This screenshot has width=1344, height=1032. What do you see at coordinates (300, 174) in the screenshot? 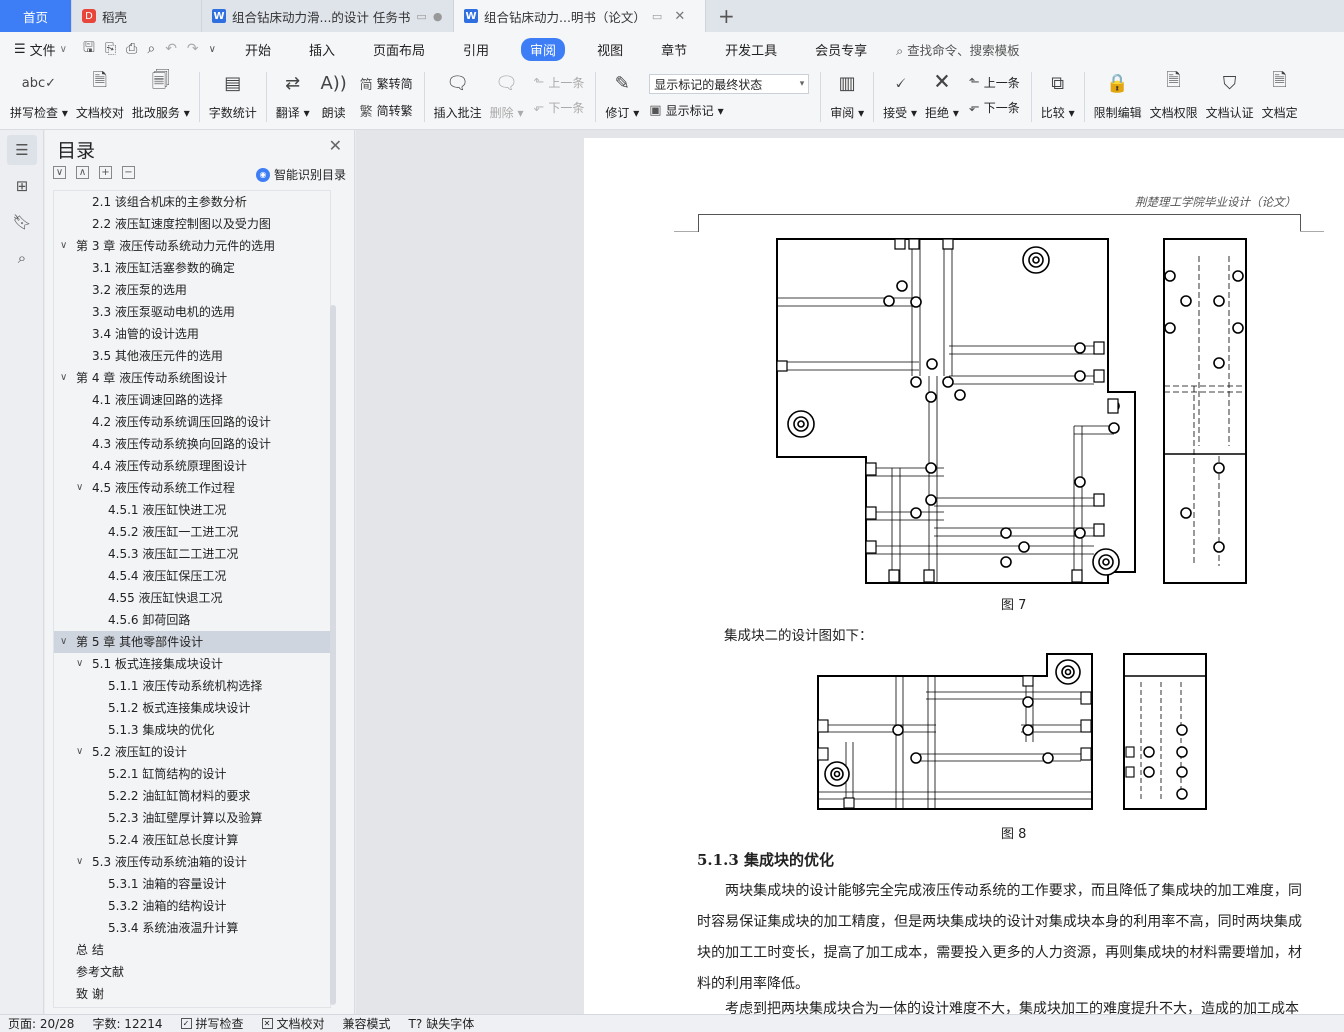
I see `smart-toc-button: ◉ 智能识别目录` at bounding box center [300, 174].